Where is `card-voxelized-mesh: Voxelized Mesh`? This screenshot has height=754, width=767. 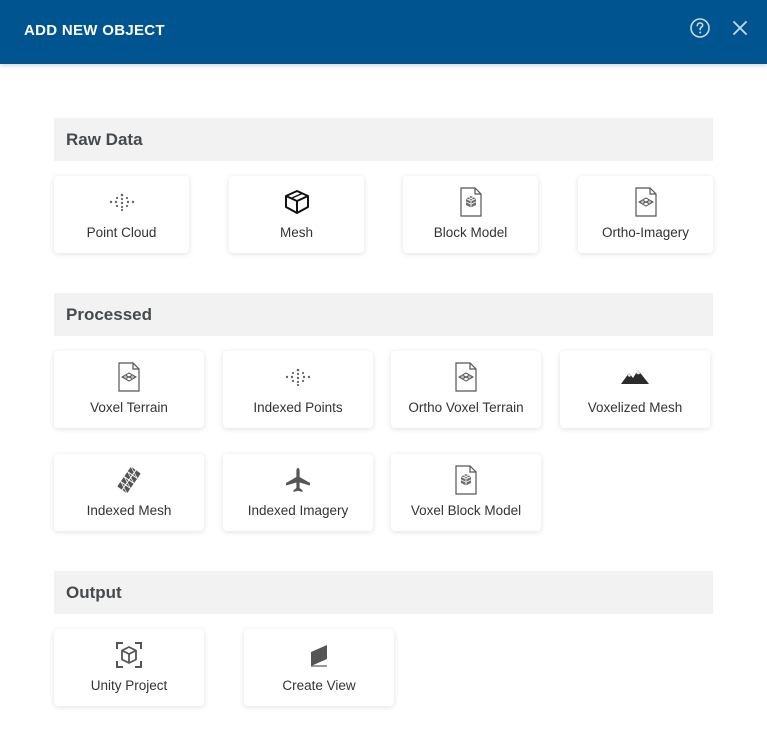
card-voxelized-mesh: Voxelized Mesh is located at coordinates (635, 389).